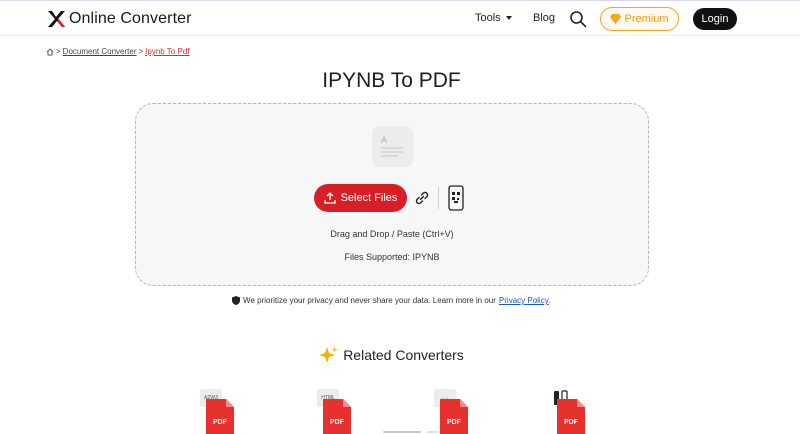 This screenshot has width=800, height=434. I want to click on related-converters-heading: Related Converters, so click(391, 355).